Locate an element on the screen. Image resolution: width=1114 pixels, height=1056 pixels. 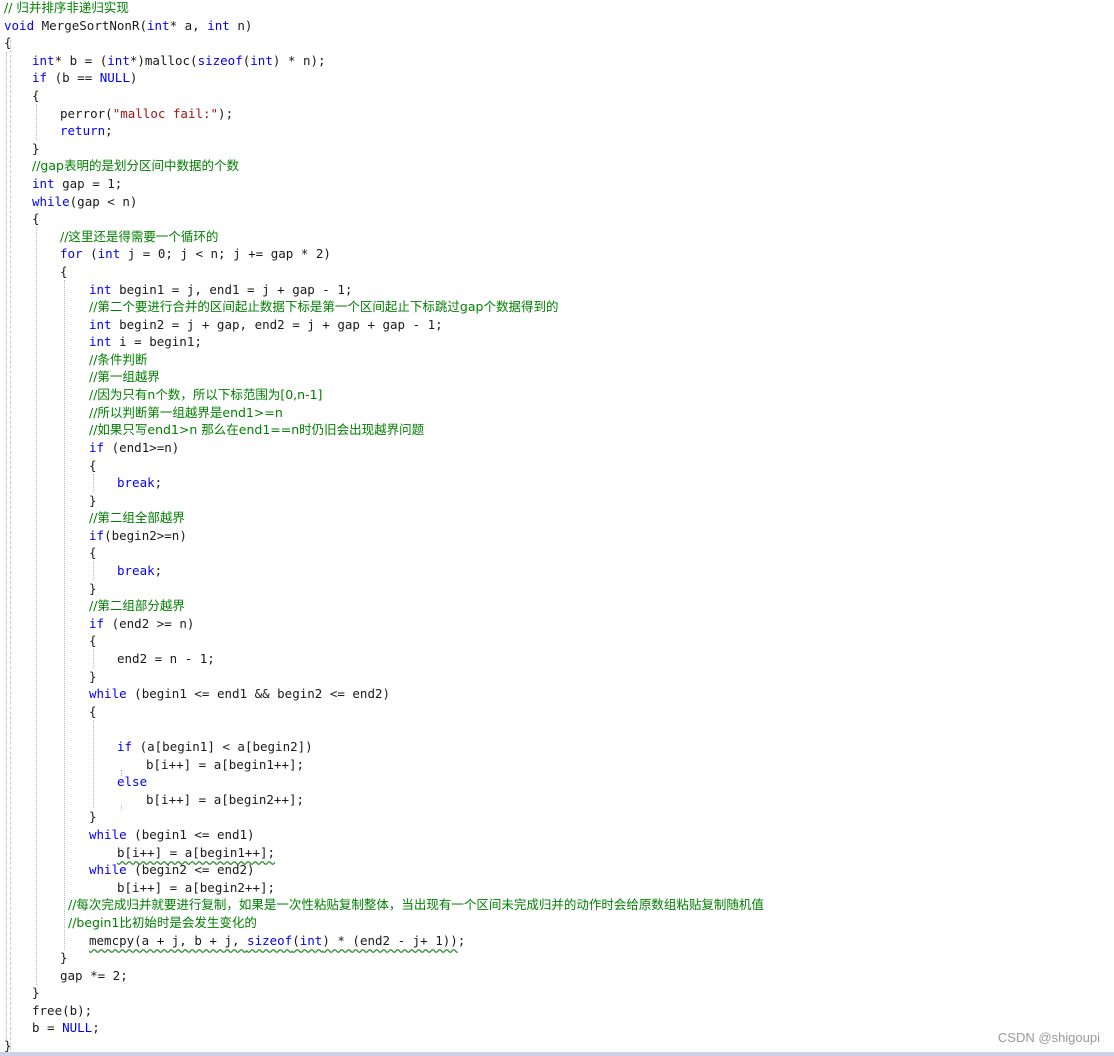
code-line: //第一组越界 is located at coordinates (124, 376).